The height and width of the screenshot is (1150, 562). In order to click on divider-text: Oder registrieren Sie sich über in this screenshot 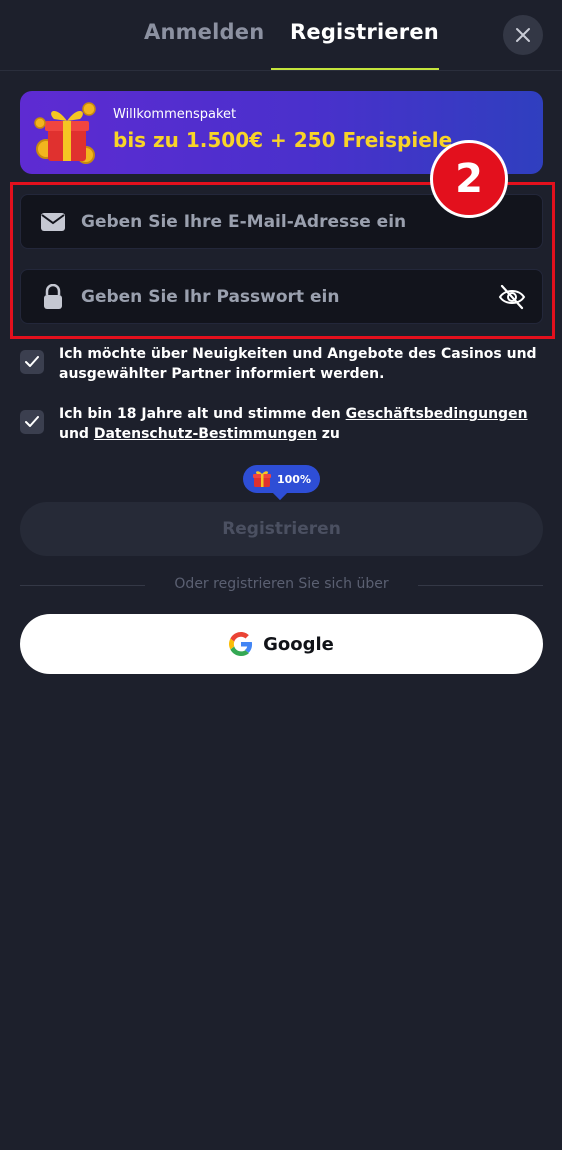, I will do `click(281, 584)`.